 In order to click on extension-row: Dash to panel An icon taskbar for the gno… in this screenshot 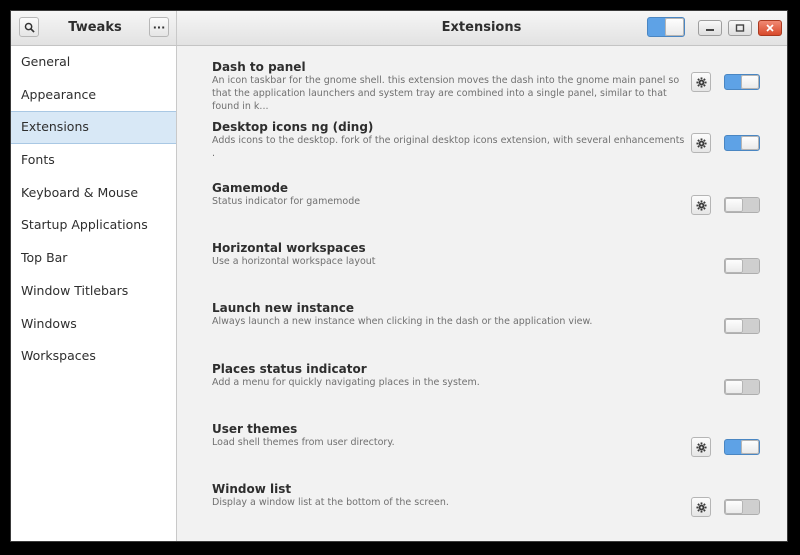, I will do `click(482, 82)`.